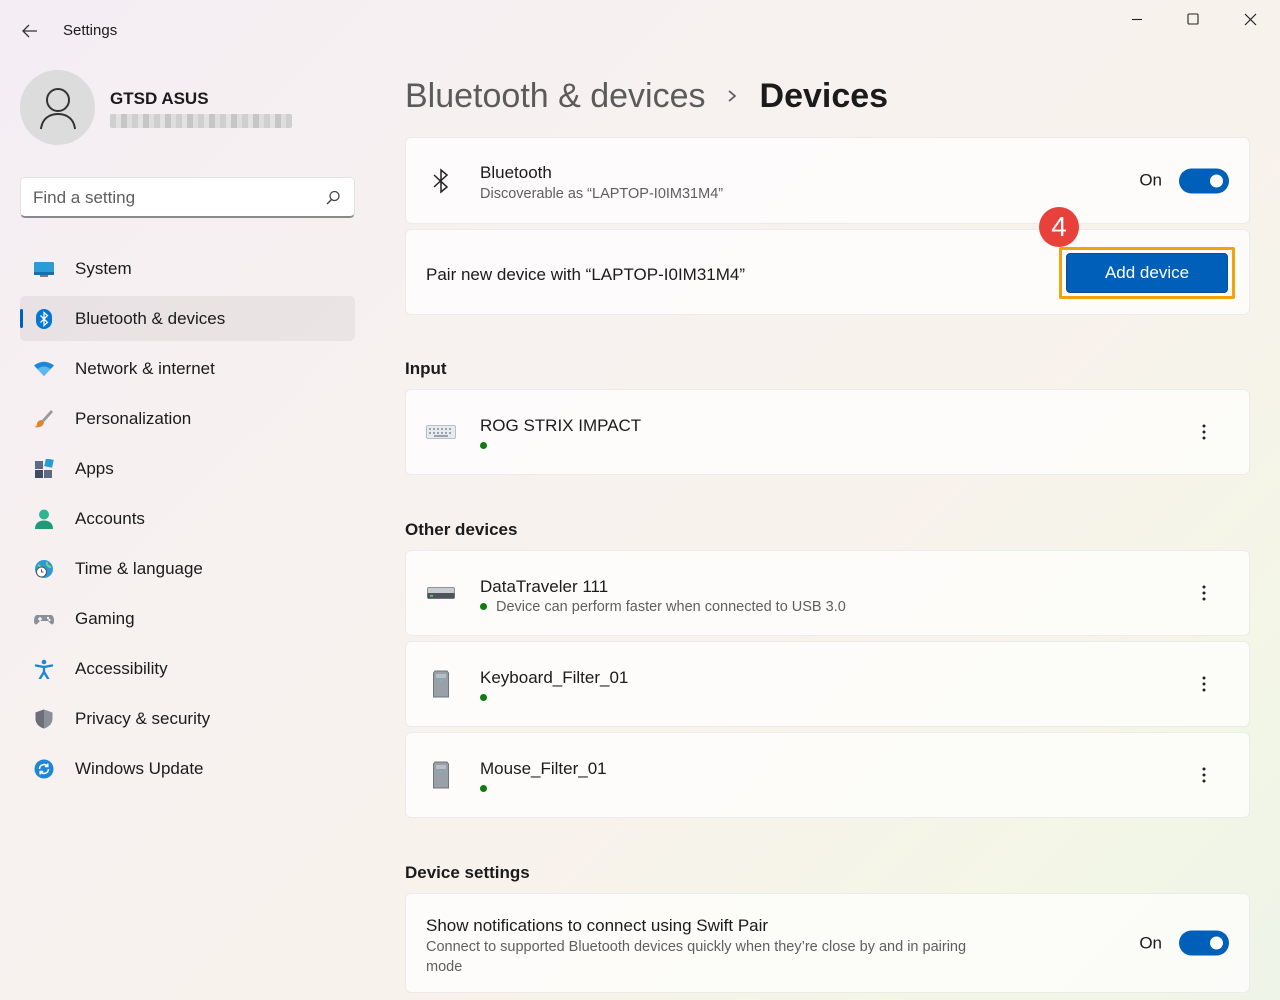 This screenshot has width=1280, height=1000. Describe the element at coordinates (187, 468) in the screenshot. I see `sidebar-item-apps: Apps` at that location.